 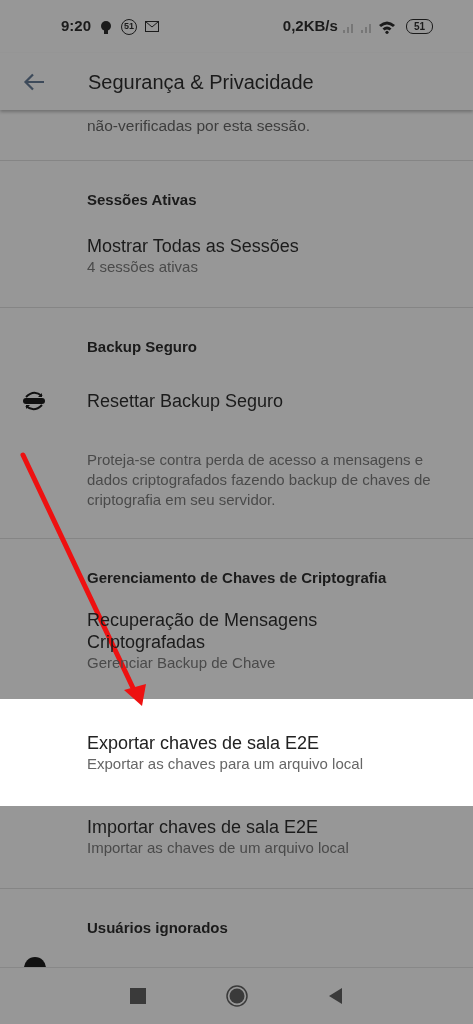 I want to click on section-header: Usuários ignorados, so click(x=157, y=928).